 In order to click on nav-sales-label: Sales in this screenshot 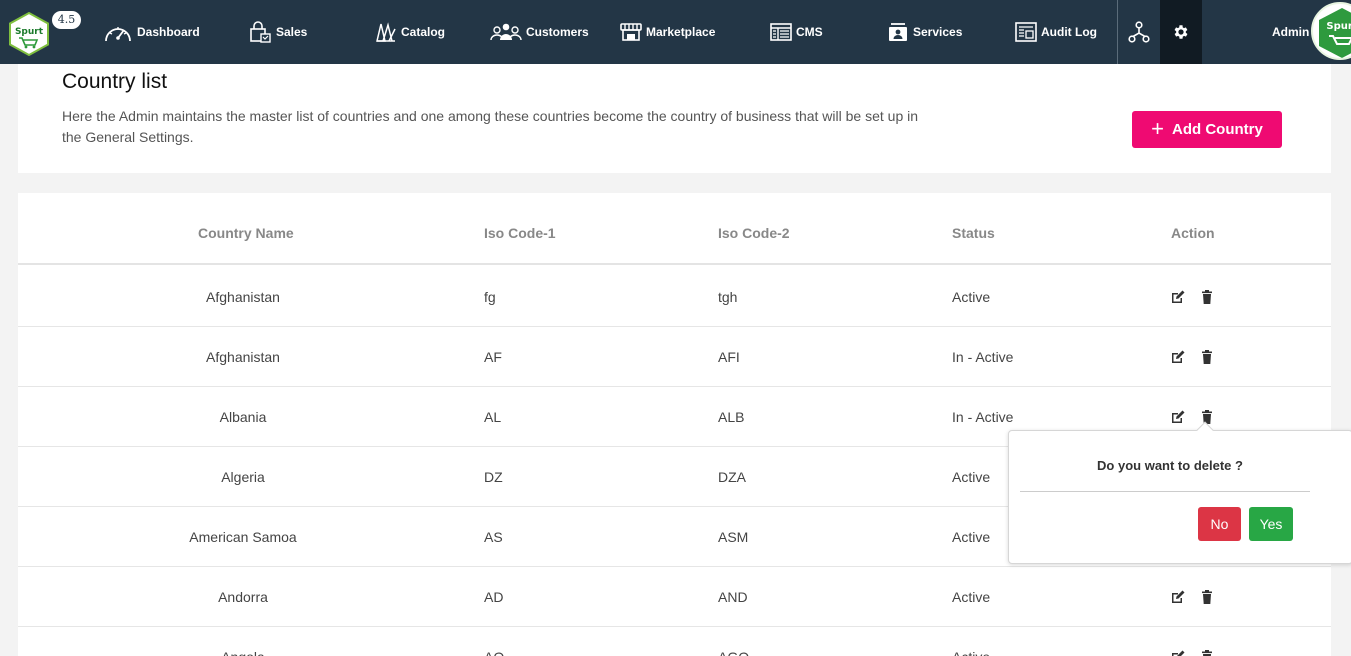, I will do `click(292, 32)`.